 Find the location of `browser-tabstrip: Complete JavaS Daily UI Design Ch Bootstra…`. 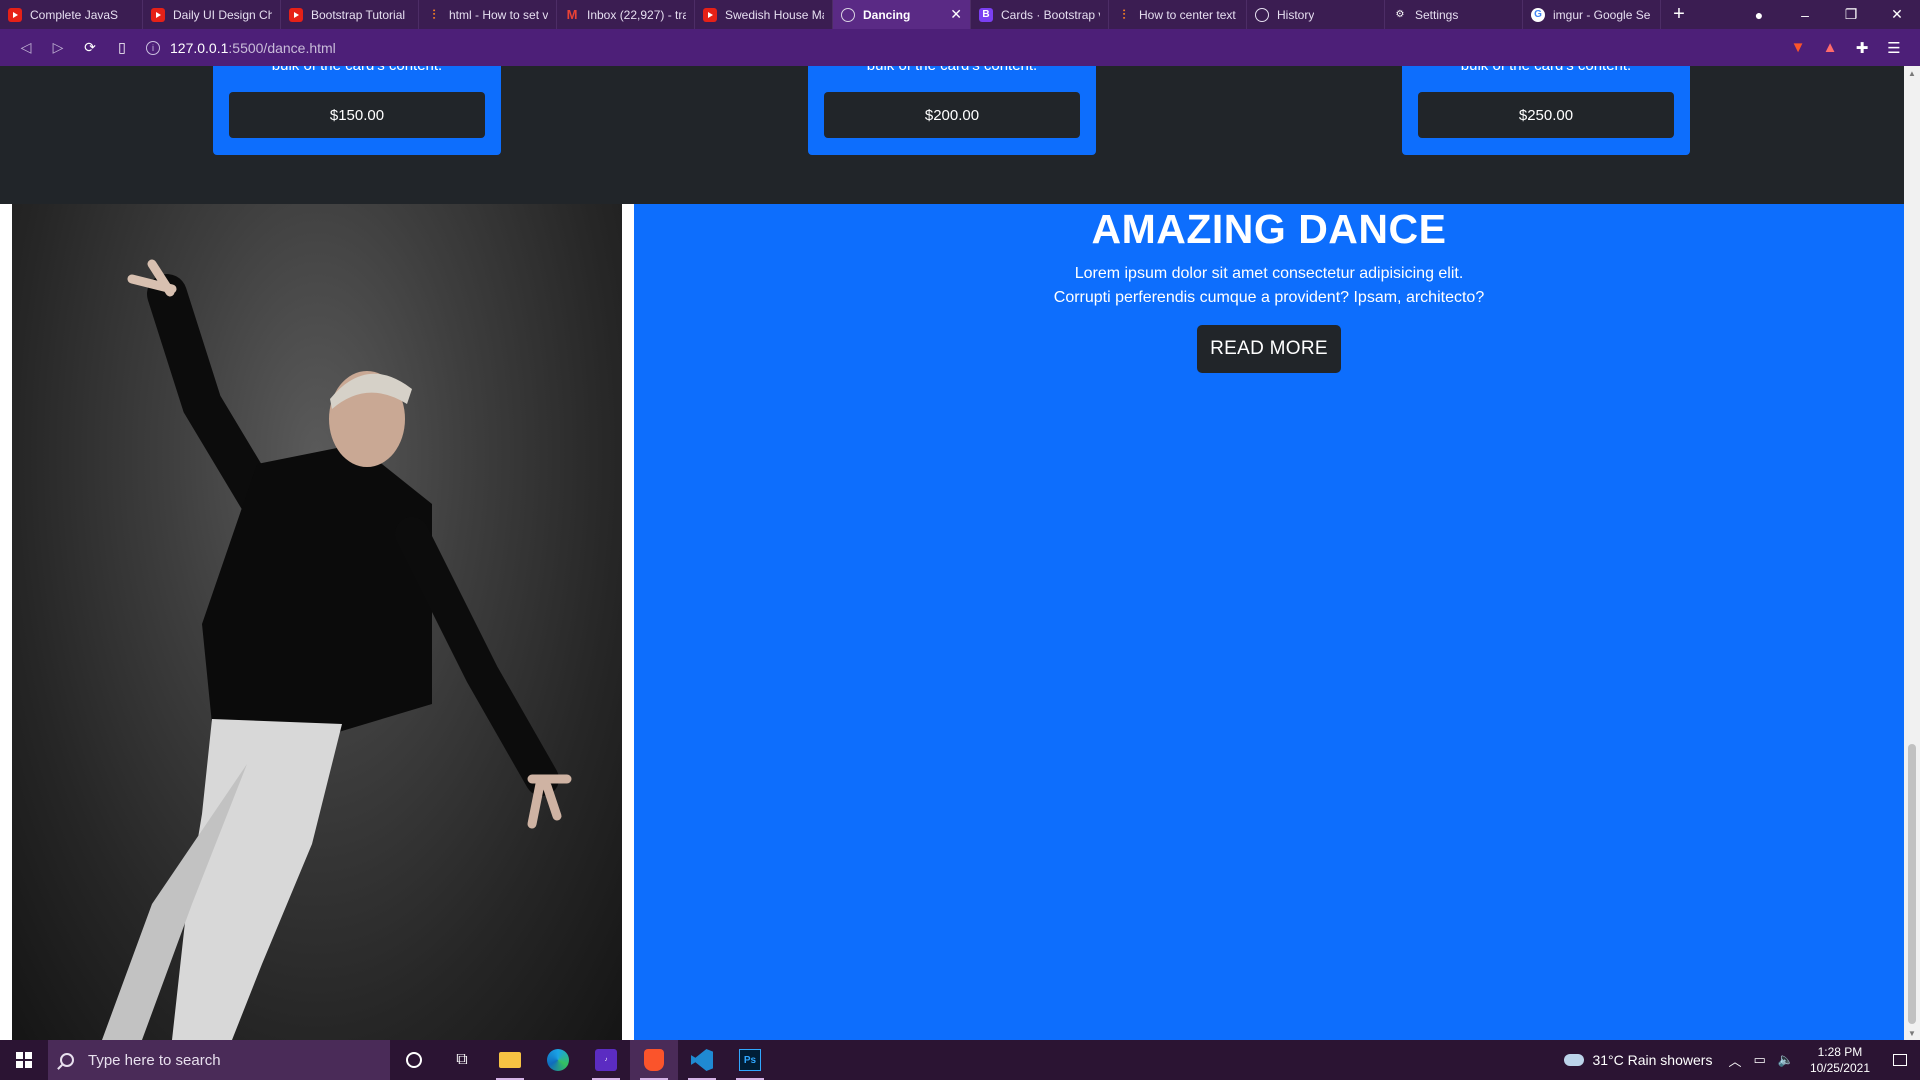

browser-tabstrip: Complete JavaS Daily UI Design Ch Bootstra… is located at coordinates (960, 14).